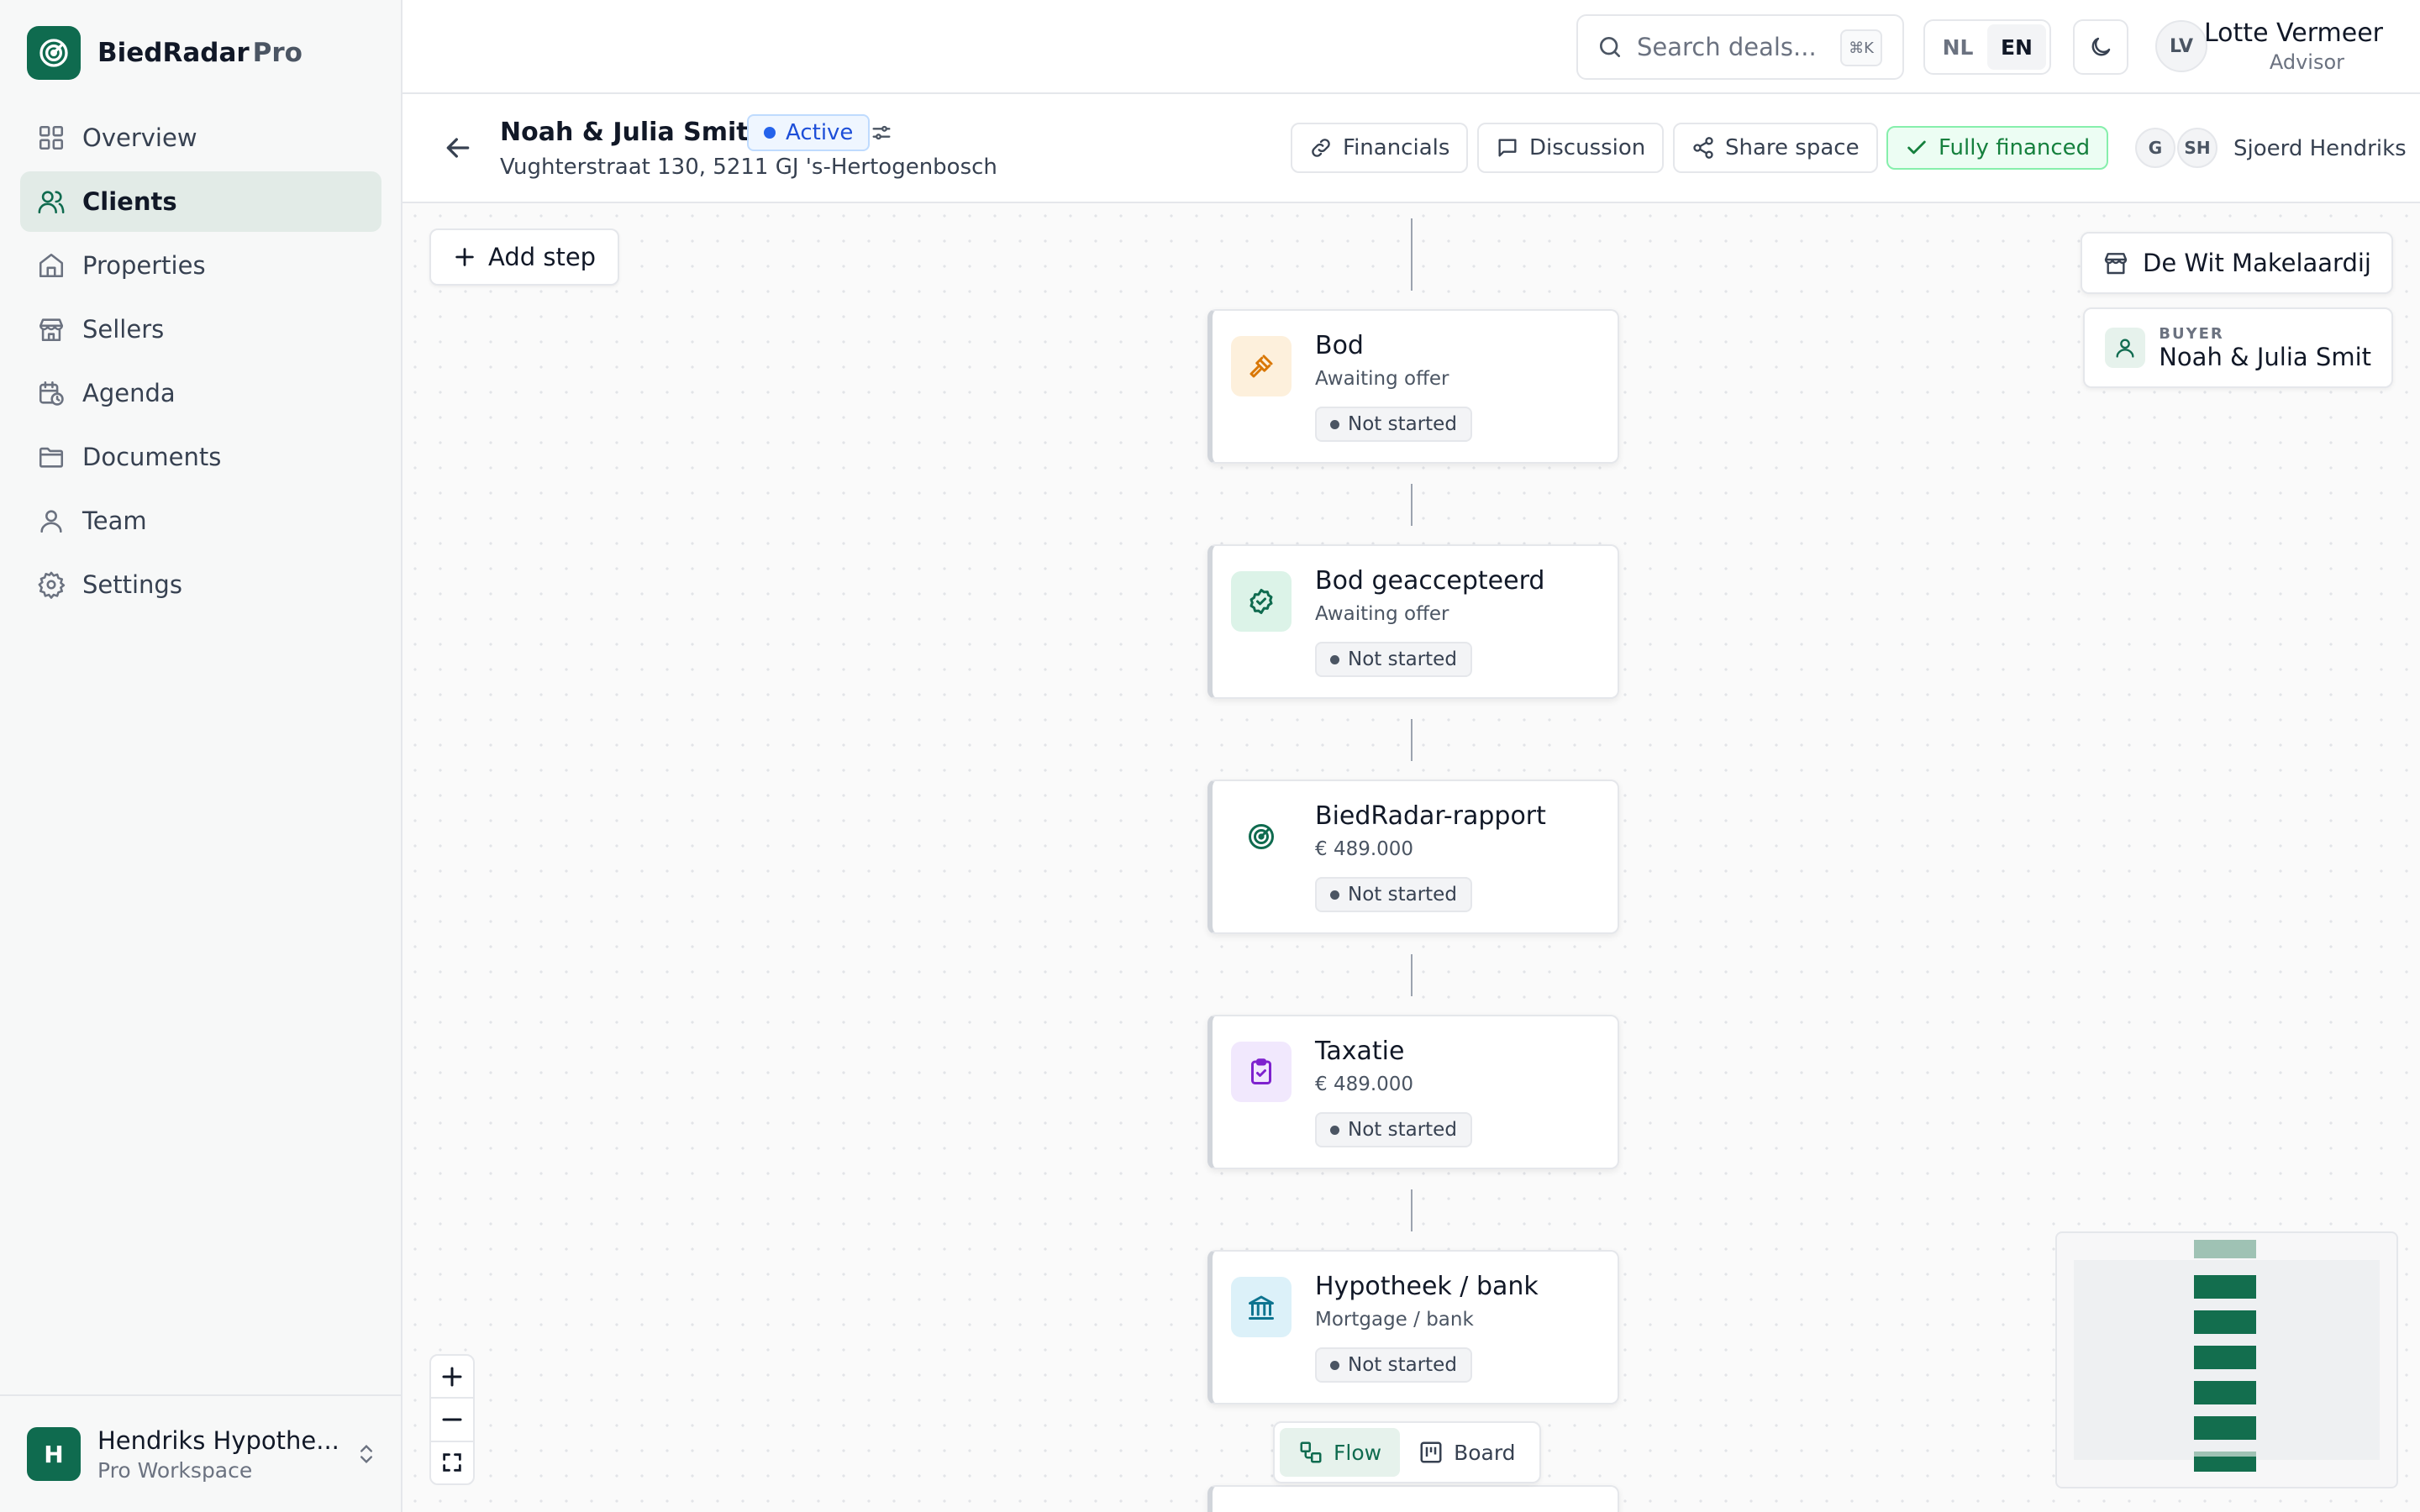 This screenshot has width=2420, height=1512. I want to click on status-badge: Active, so click(809, 132).